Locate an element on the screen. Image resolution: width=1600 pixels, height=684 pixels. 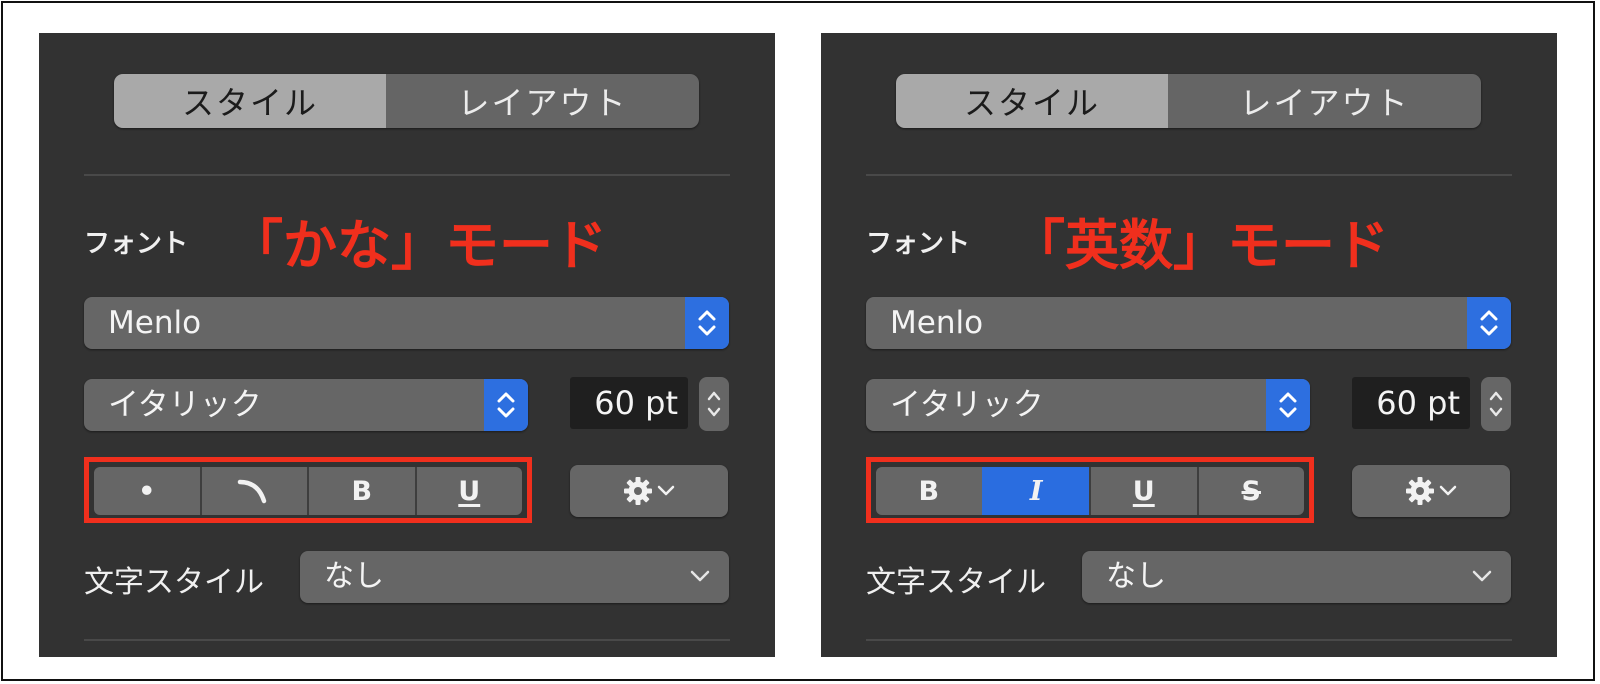
text-format-buttons: B I U S is located at coordinates (1090, 491).